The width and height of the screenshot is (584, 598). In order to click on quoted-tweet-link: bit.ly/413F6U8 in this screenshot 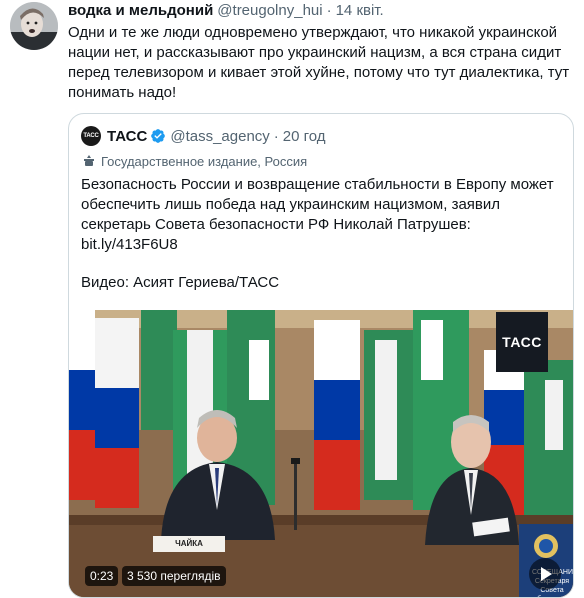, I will do `click(321, 245)`.